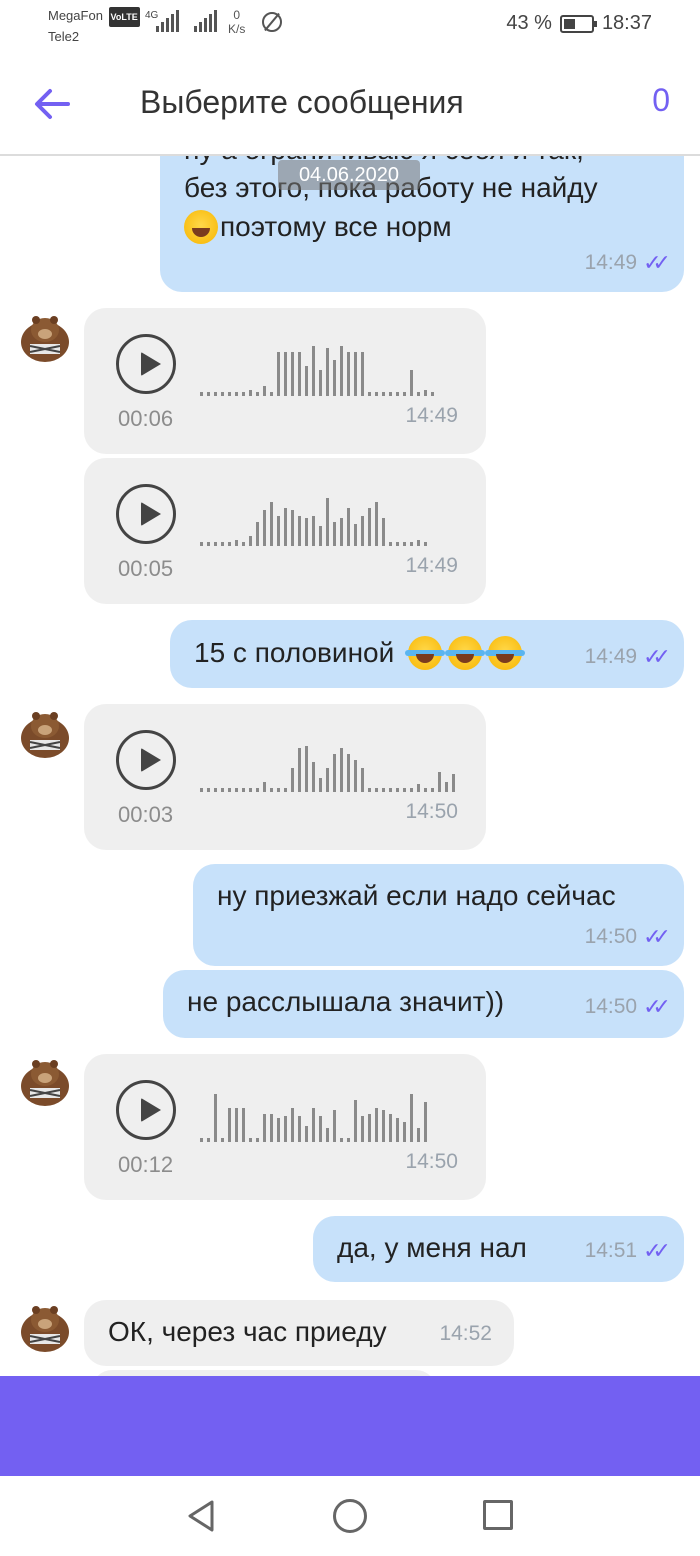 The image size is (700, 1556). I want to click on battery-icon, so click(578, 23).